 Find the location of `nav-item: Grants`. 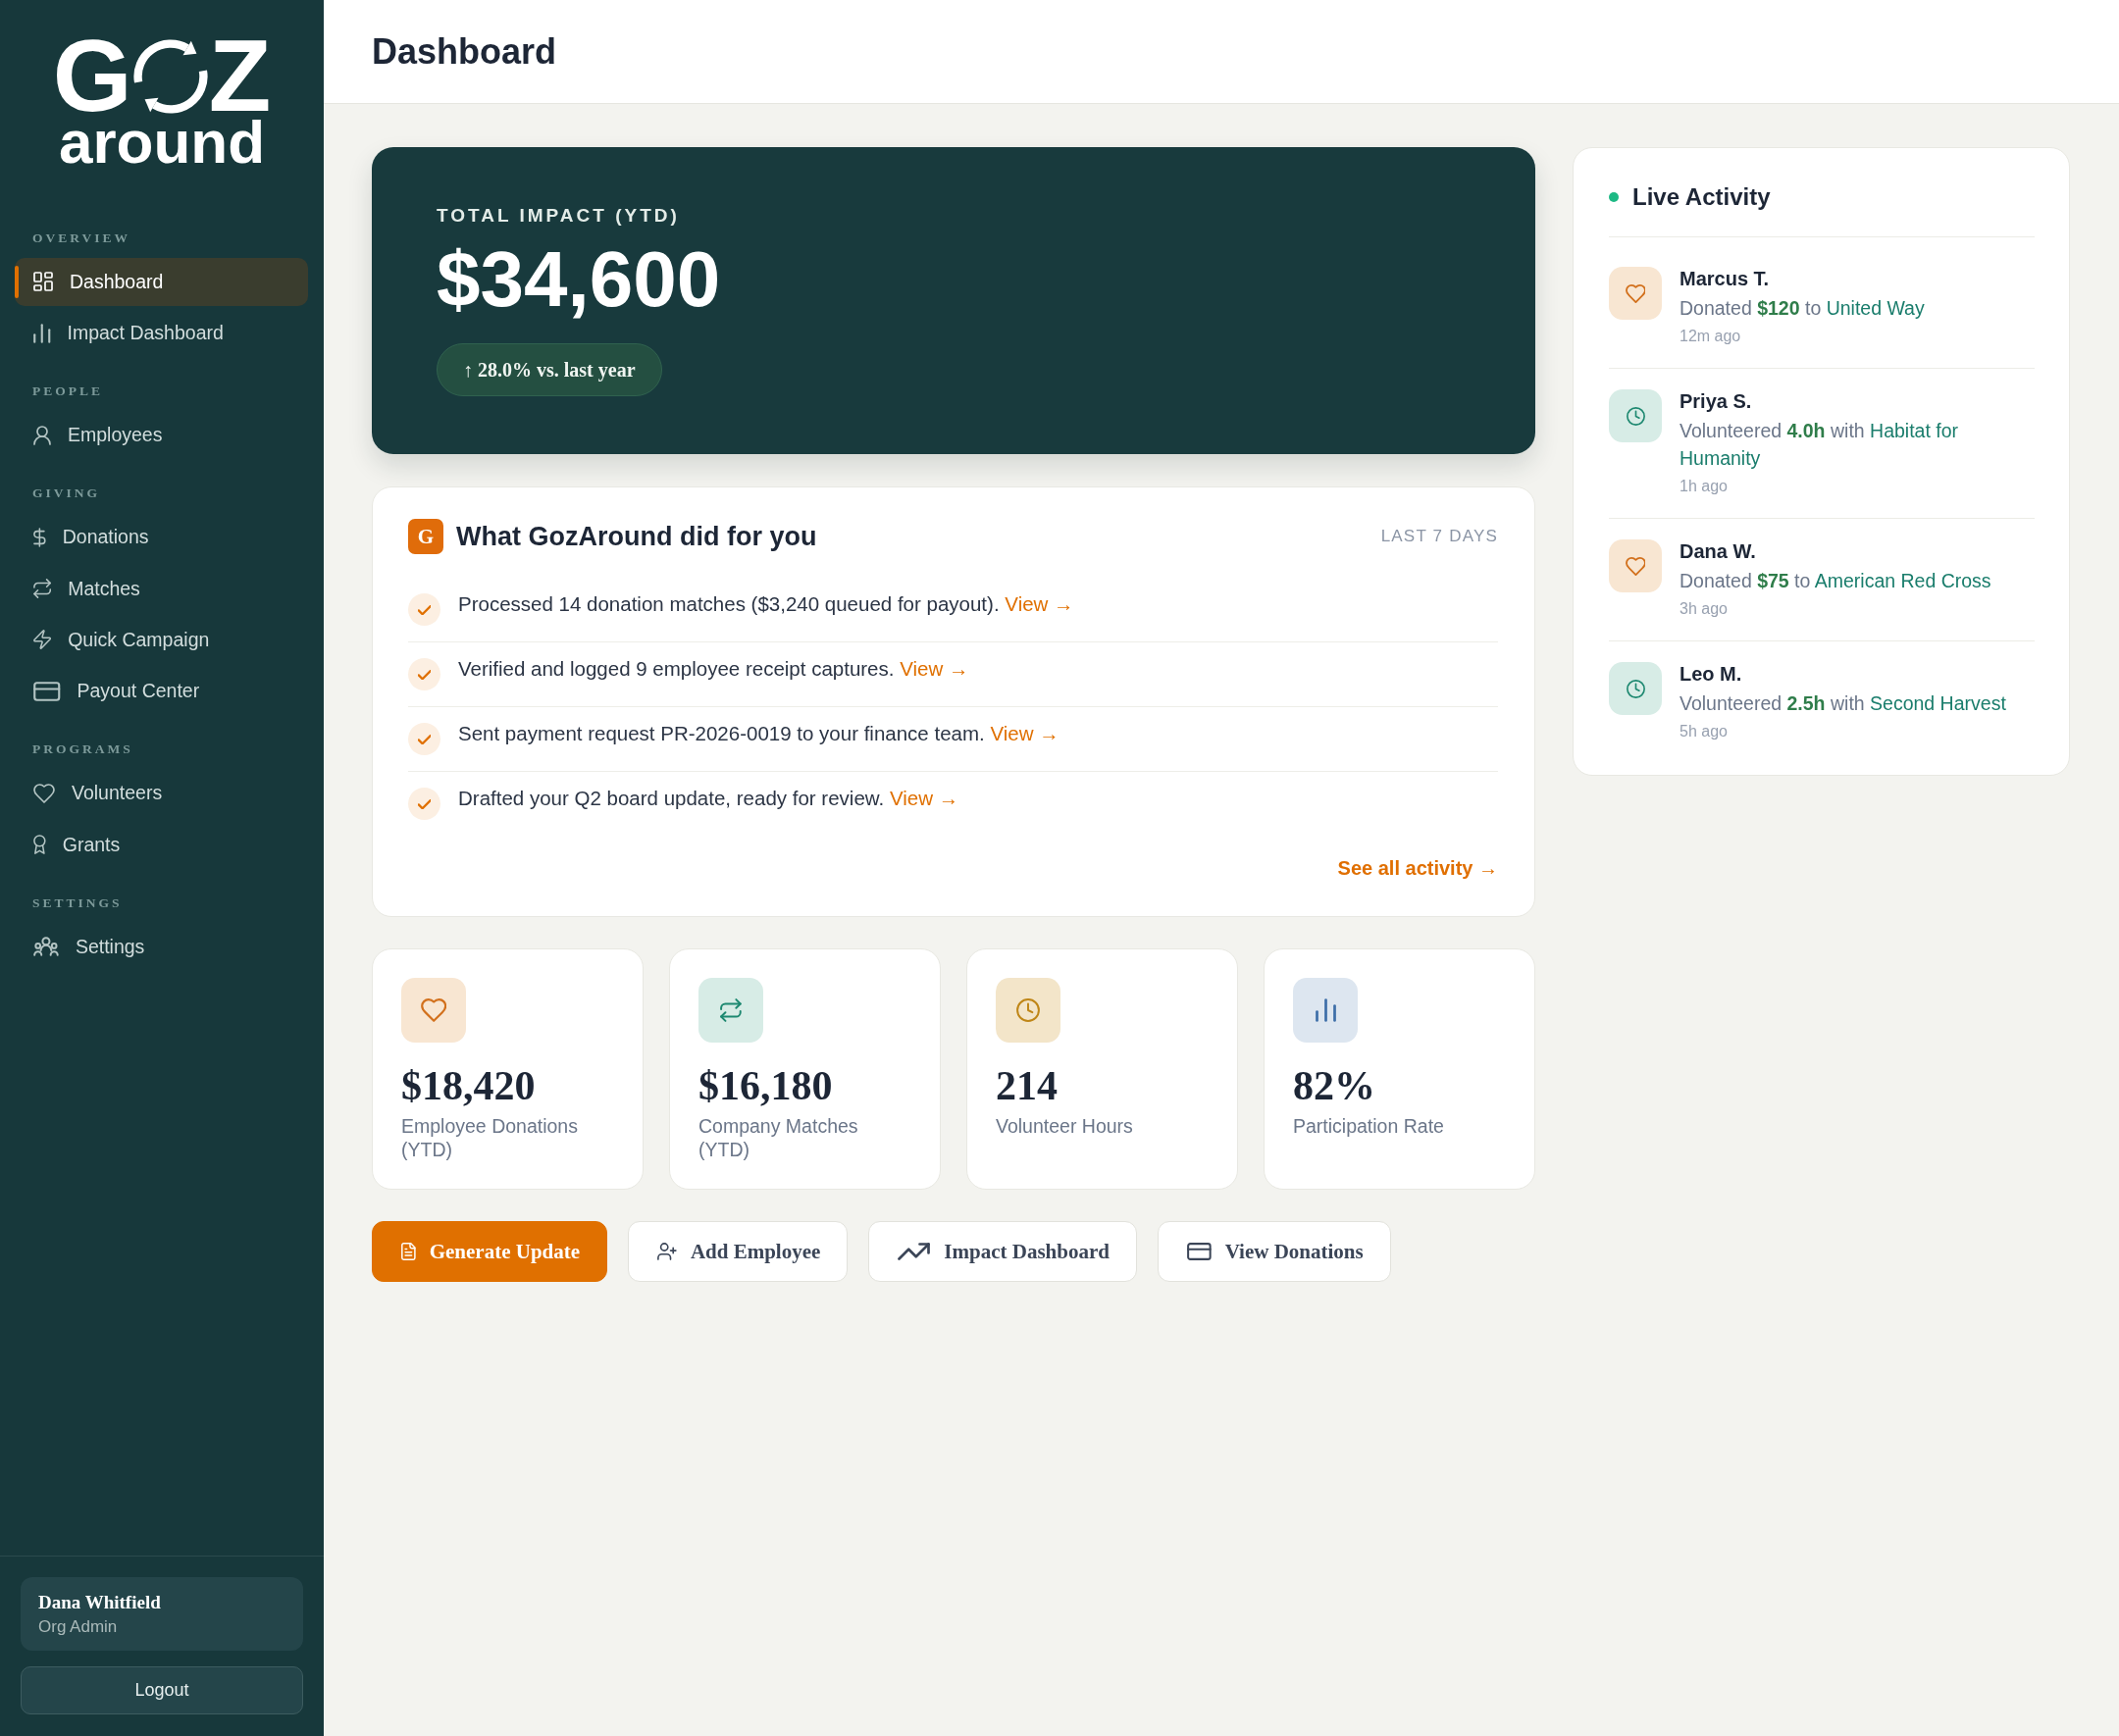

nav-item: Grants is located at coordinates (161, 845).